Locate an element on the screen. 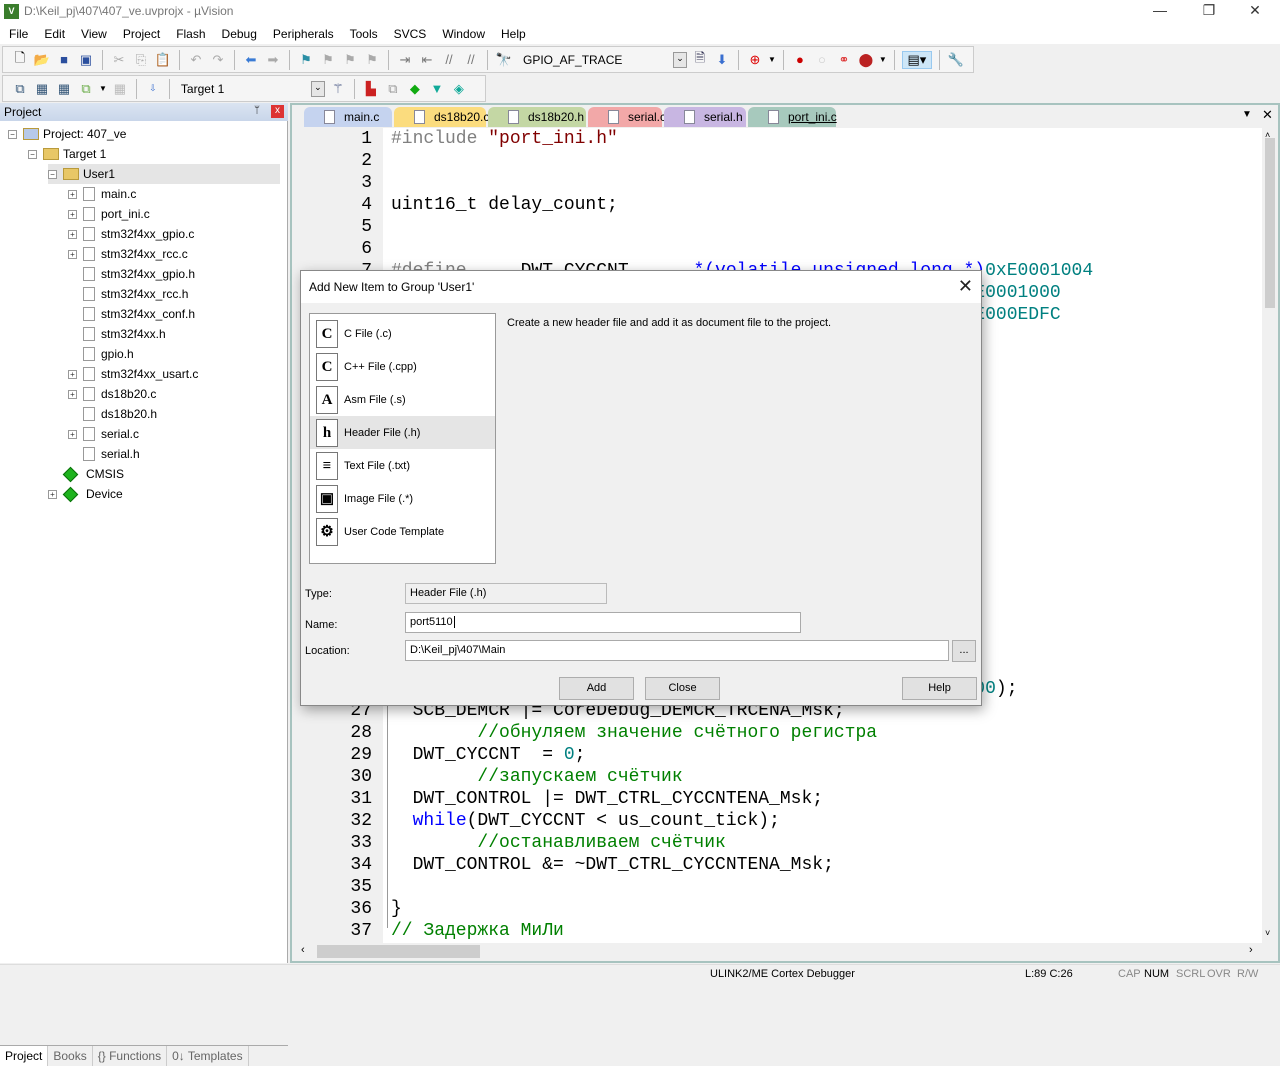 The image size is (1280, 1066). help-button: Help is located at coordinates (939, 688).